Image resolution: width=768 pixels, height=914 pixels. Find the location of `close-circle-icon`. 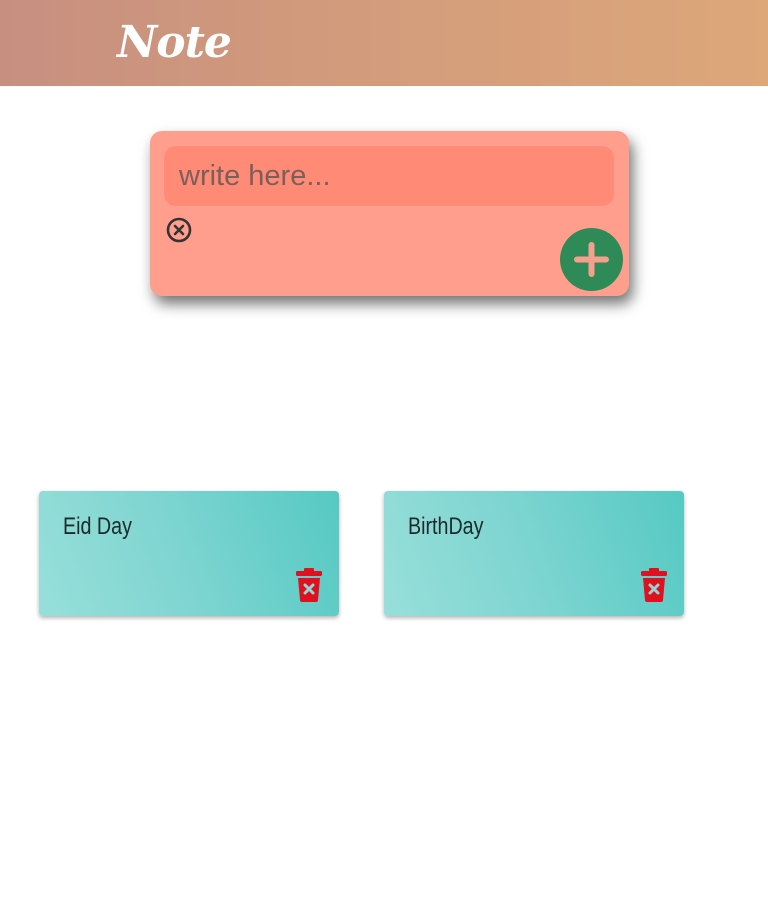

close-circle-icon is located at coordinates (179, 230).